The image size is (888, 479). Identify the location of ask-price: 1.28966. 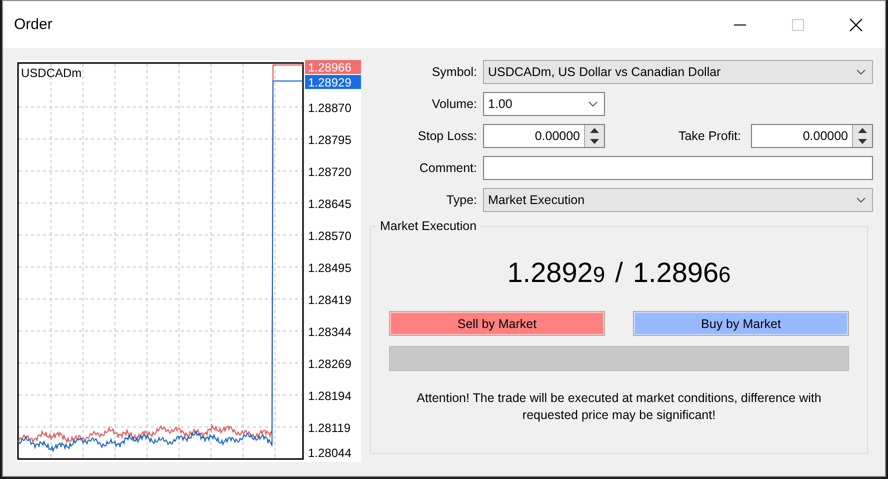
(681, 273).